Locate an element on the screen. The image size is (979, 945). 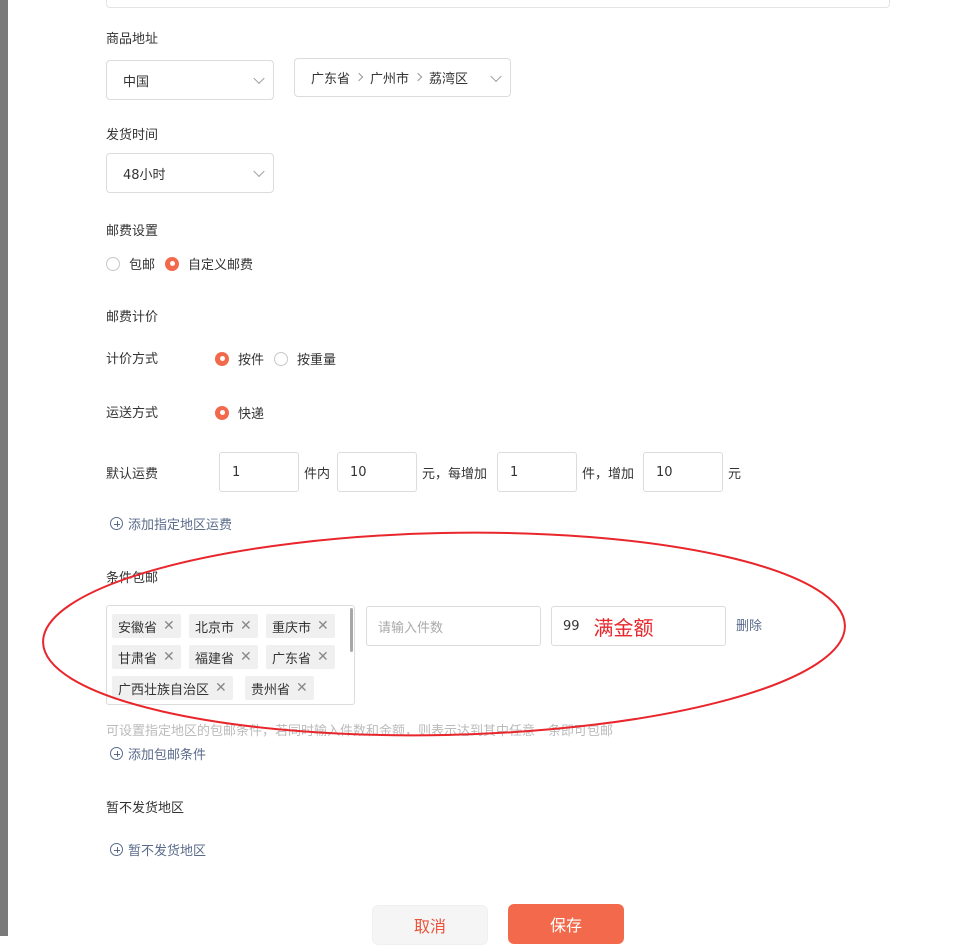
add-condition-link: 添加包邮条件 is located at coordinates (158, 753).